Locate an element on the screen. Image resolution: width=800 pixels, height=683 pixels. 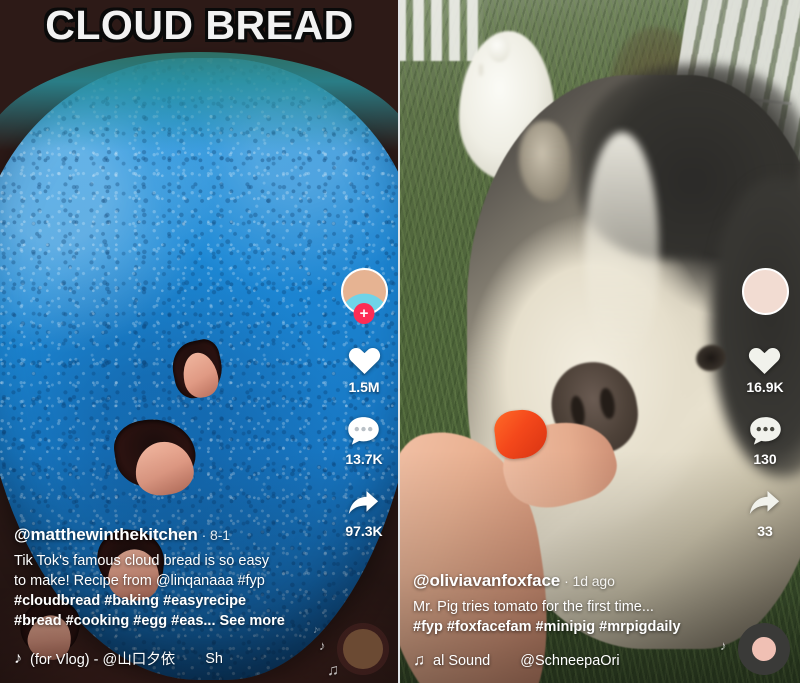
follow-plus-icon: + is located at coordinates (364, 313).